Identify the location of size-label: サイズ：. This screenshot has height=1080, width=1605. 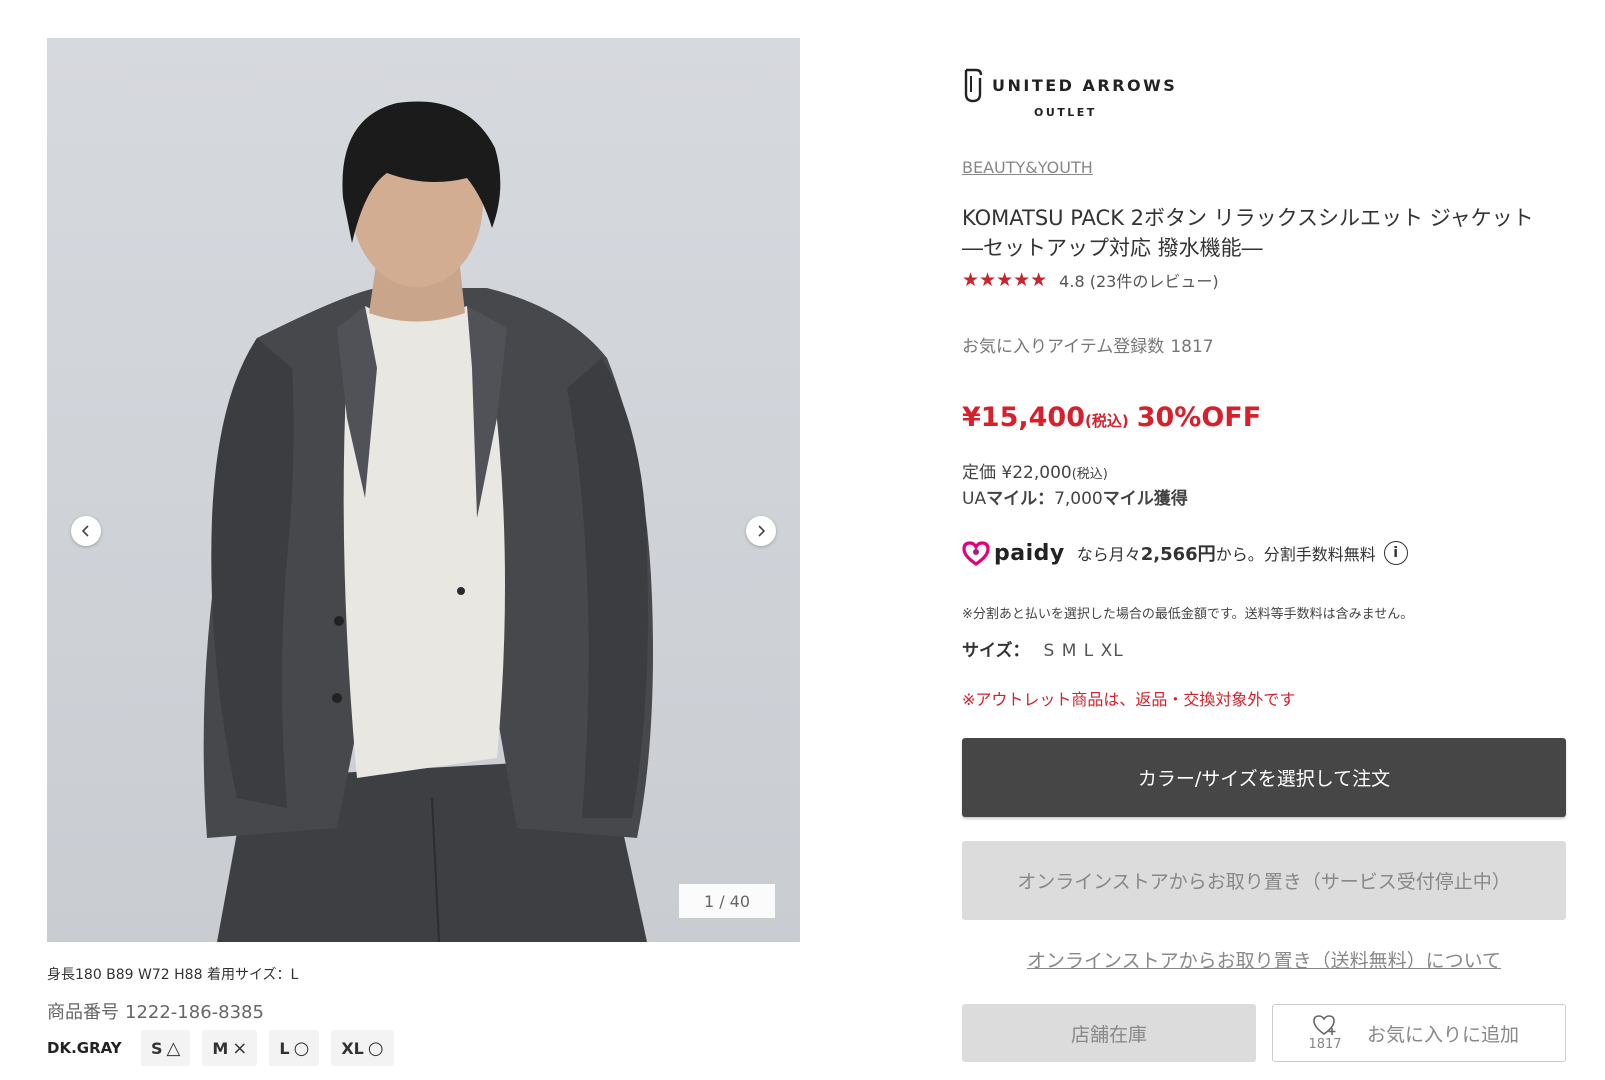
(996, 651).